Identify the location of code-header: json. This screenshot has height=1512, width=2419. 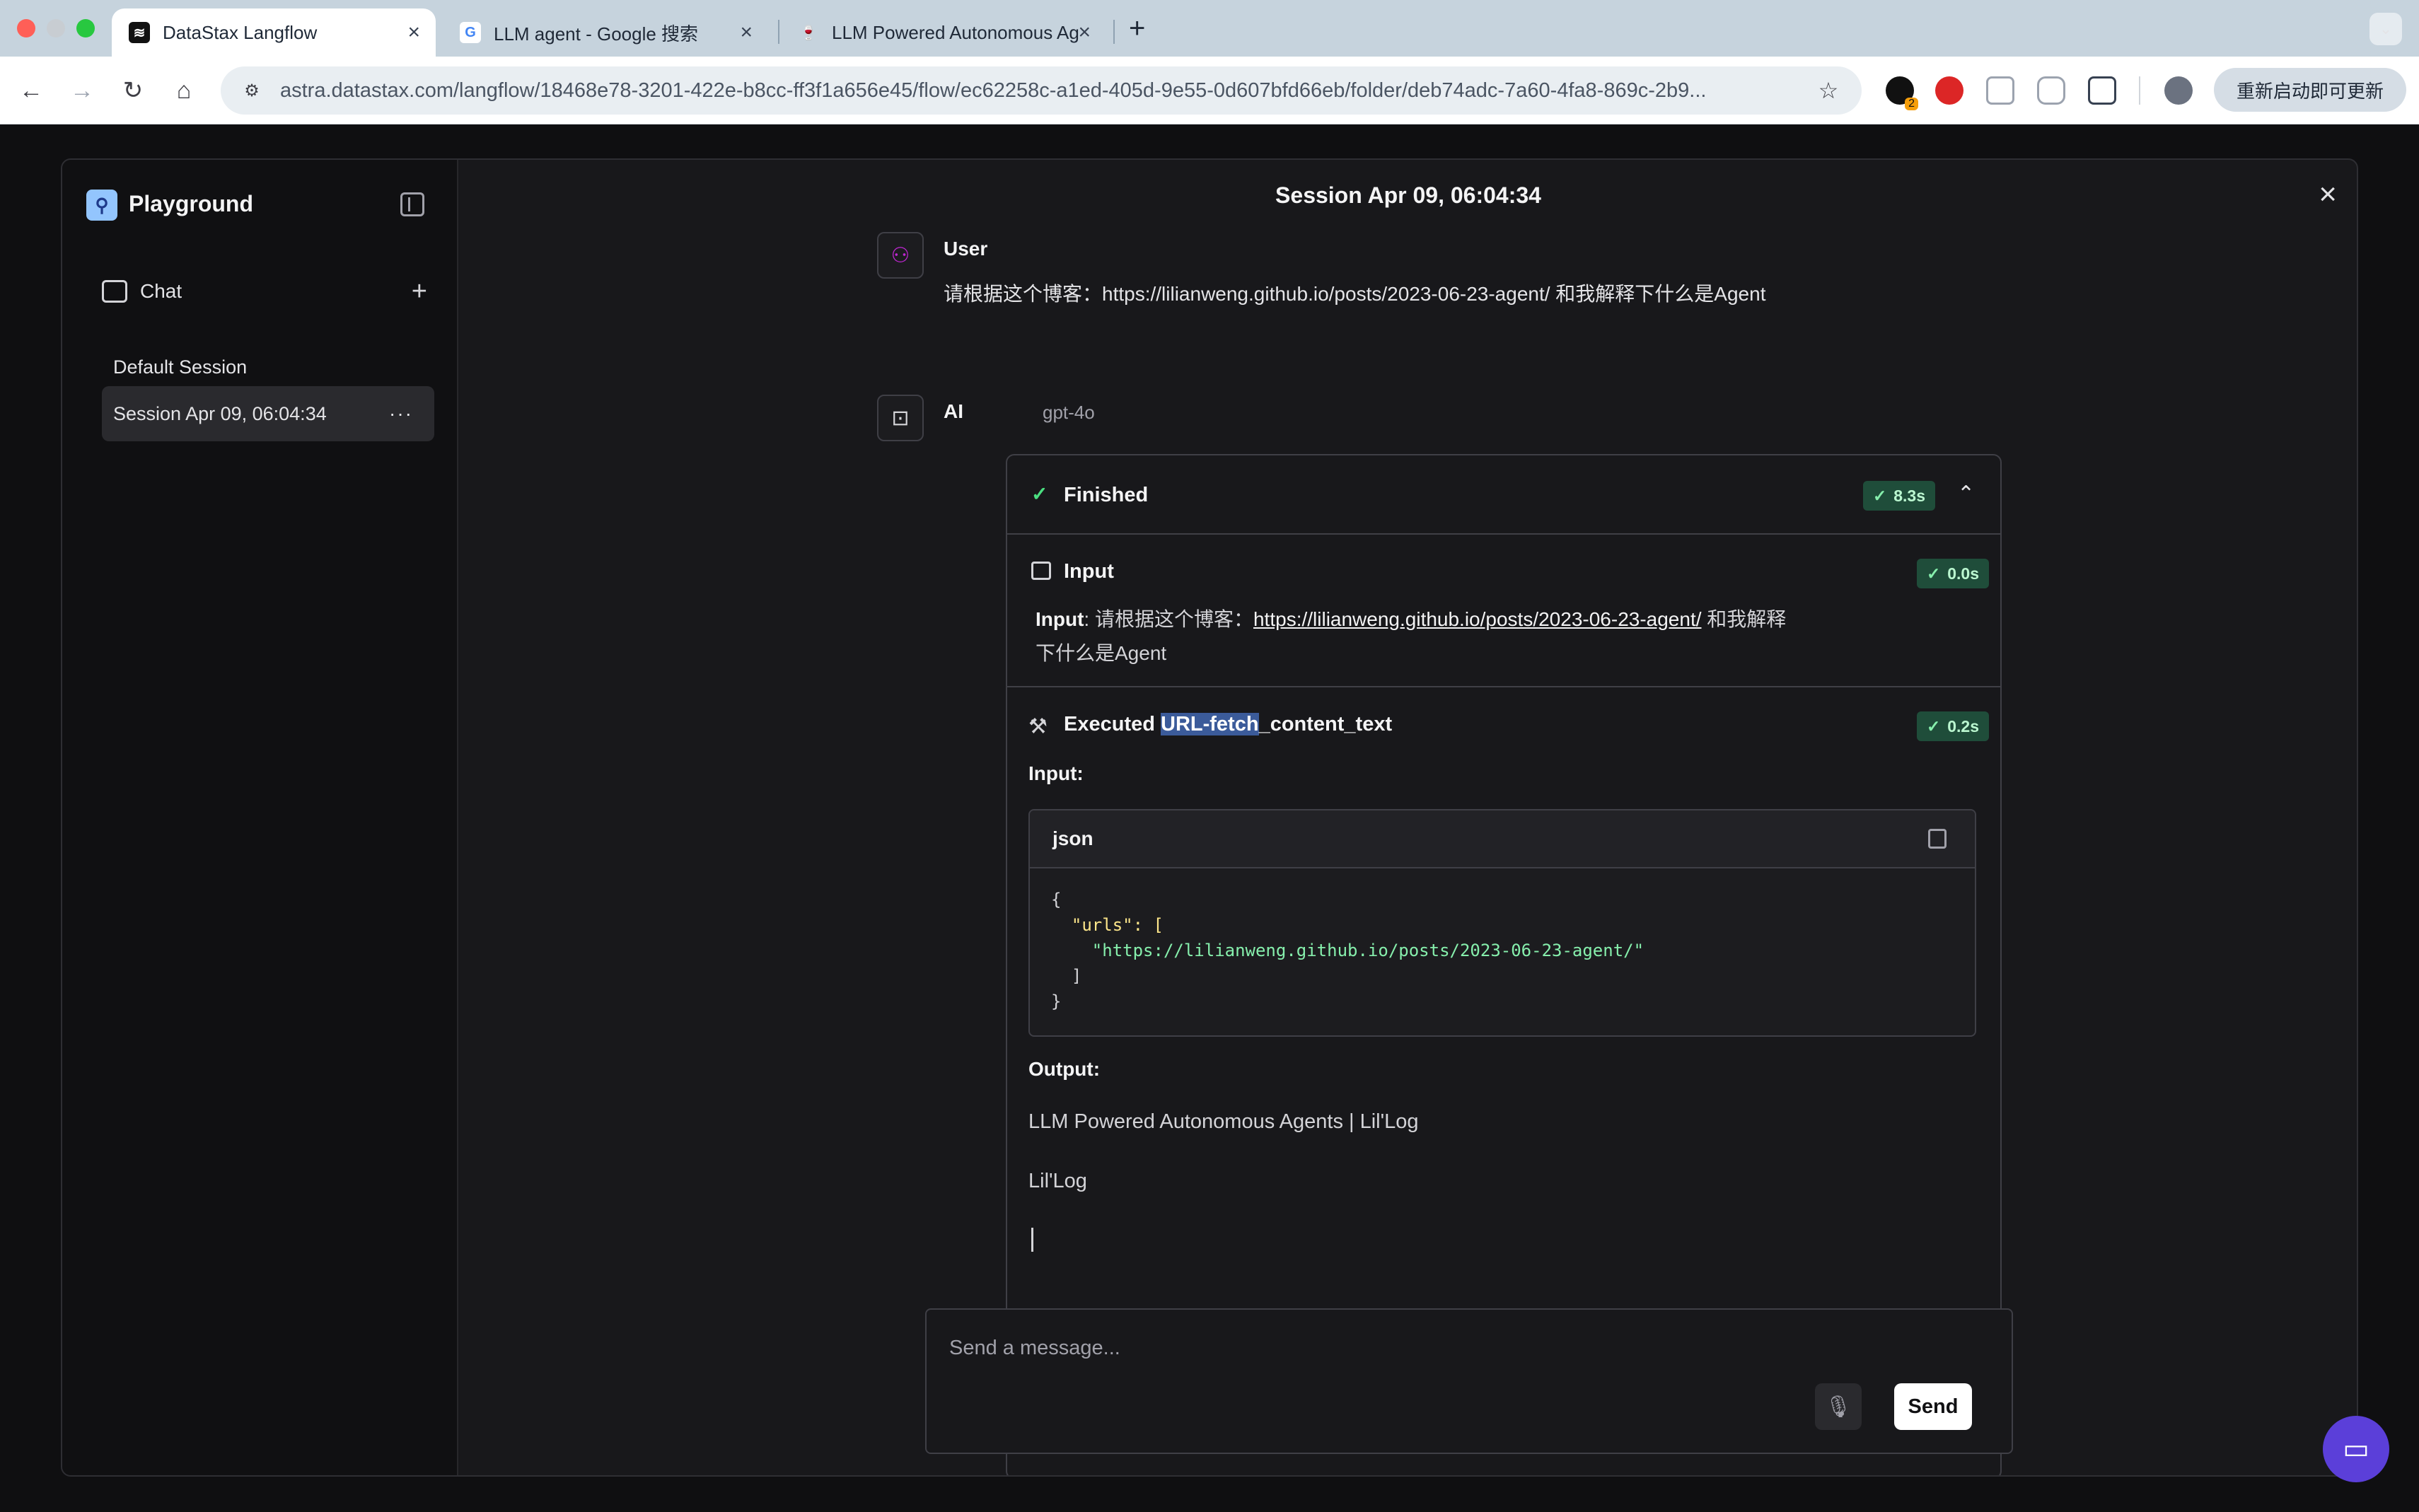
(1503, 839).